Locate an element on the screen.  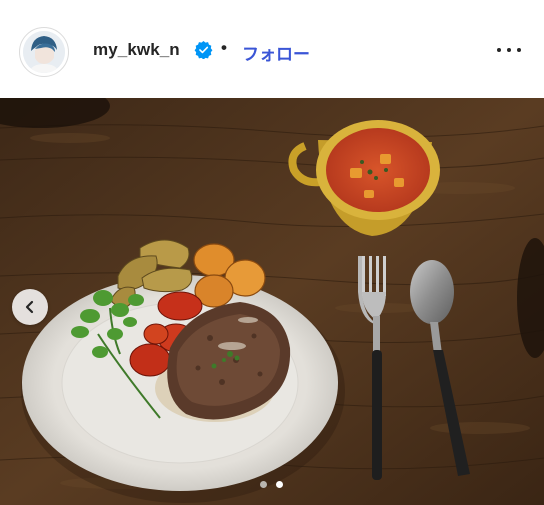
username-link: my_kwk_n is located at coordinates (136, 50).